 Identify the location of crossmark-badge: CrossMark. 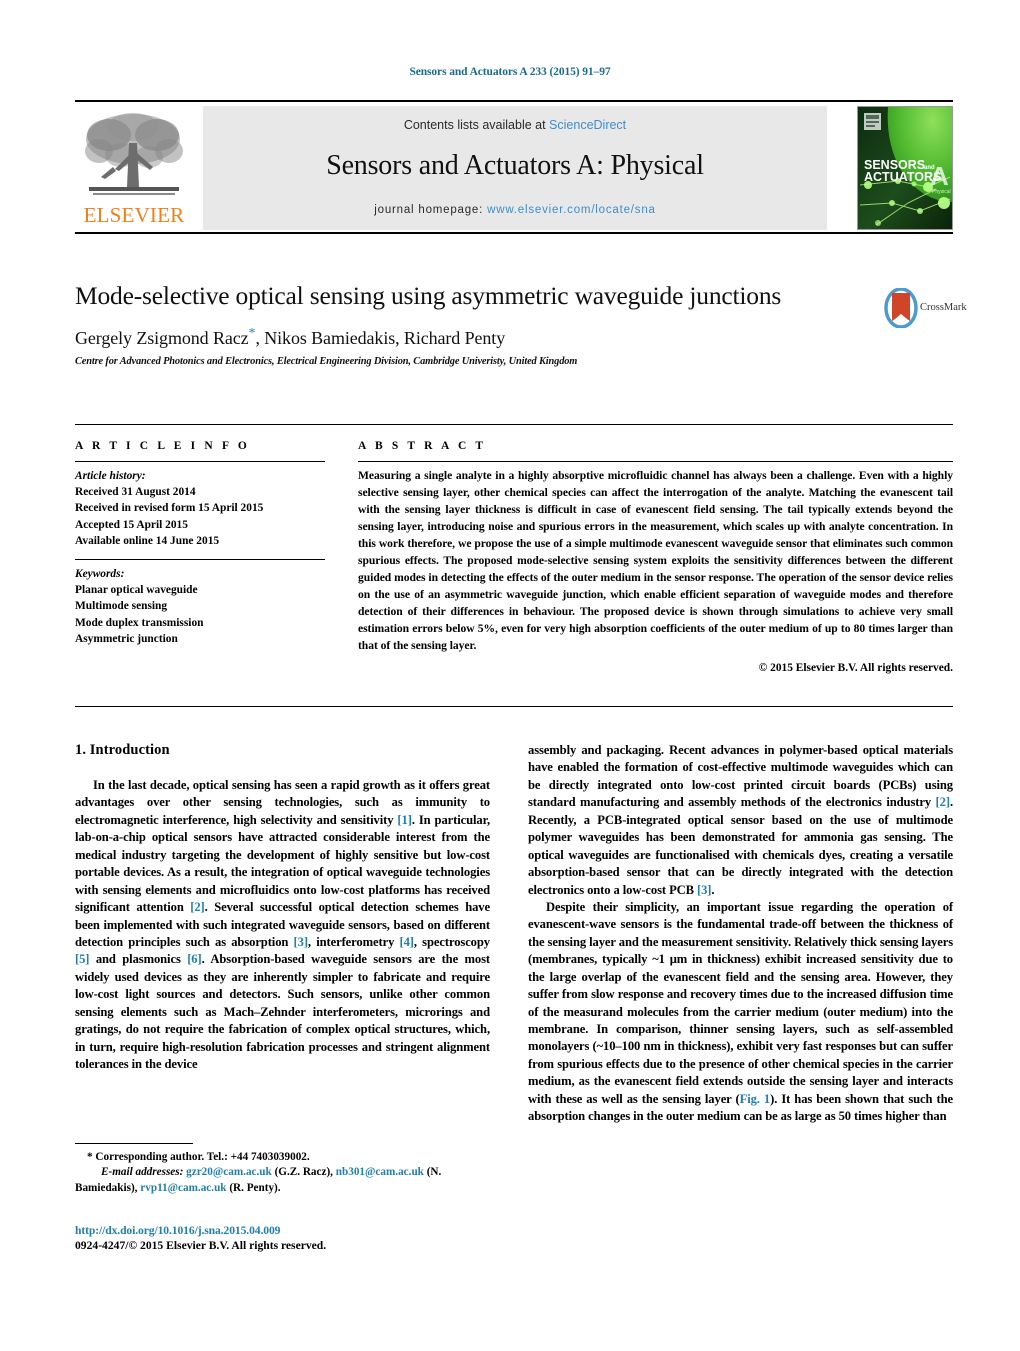
(925, 311).